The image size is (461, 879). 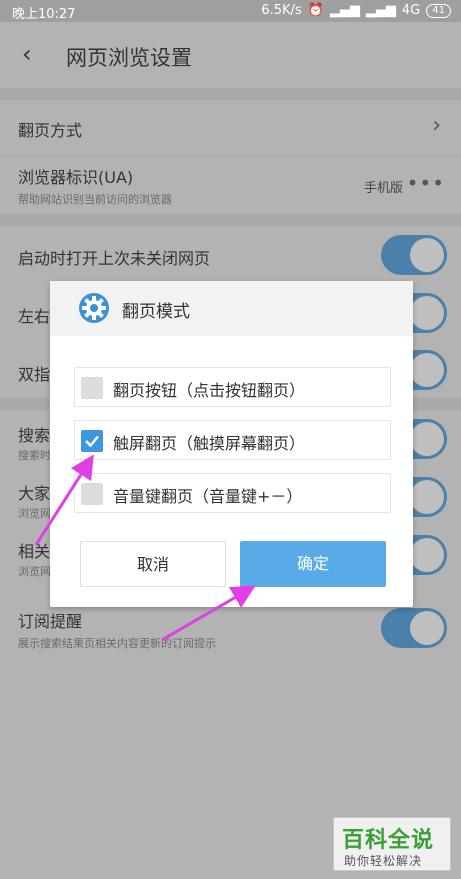 I want to click on setting-label: 双指, so click(x=34, y=374).